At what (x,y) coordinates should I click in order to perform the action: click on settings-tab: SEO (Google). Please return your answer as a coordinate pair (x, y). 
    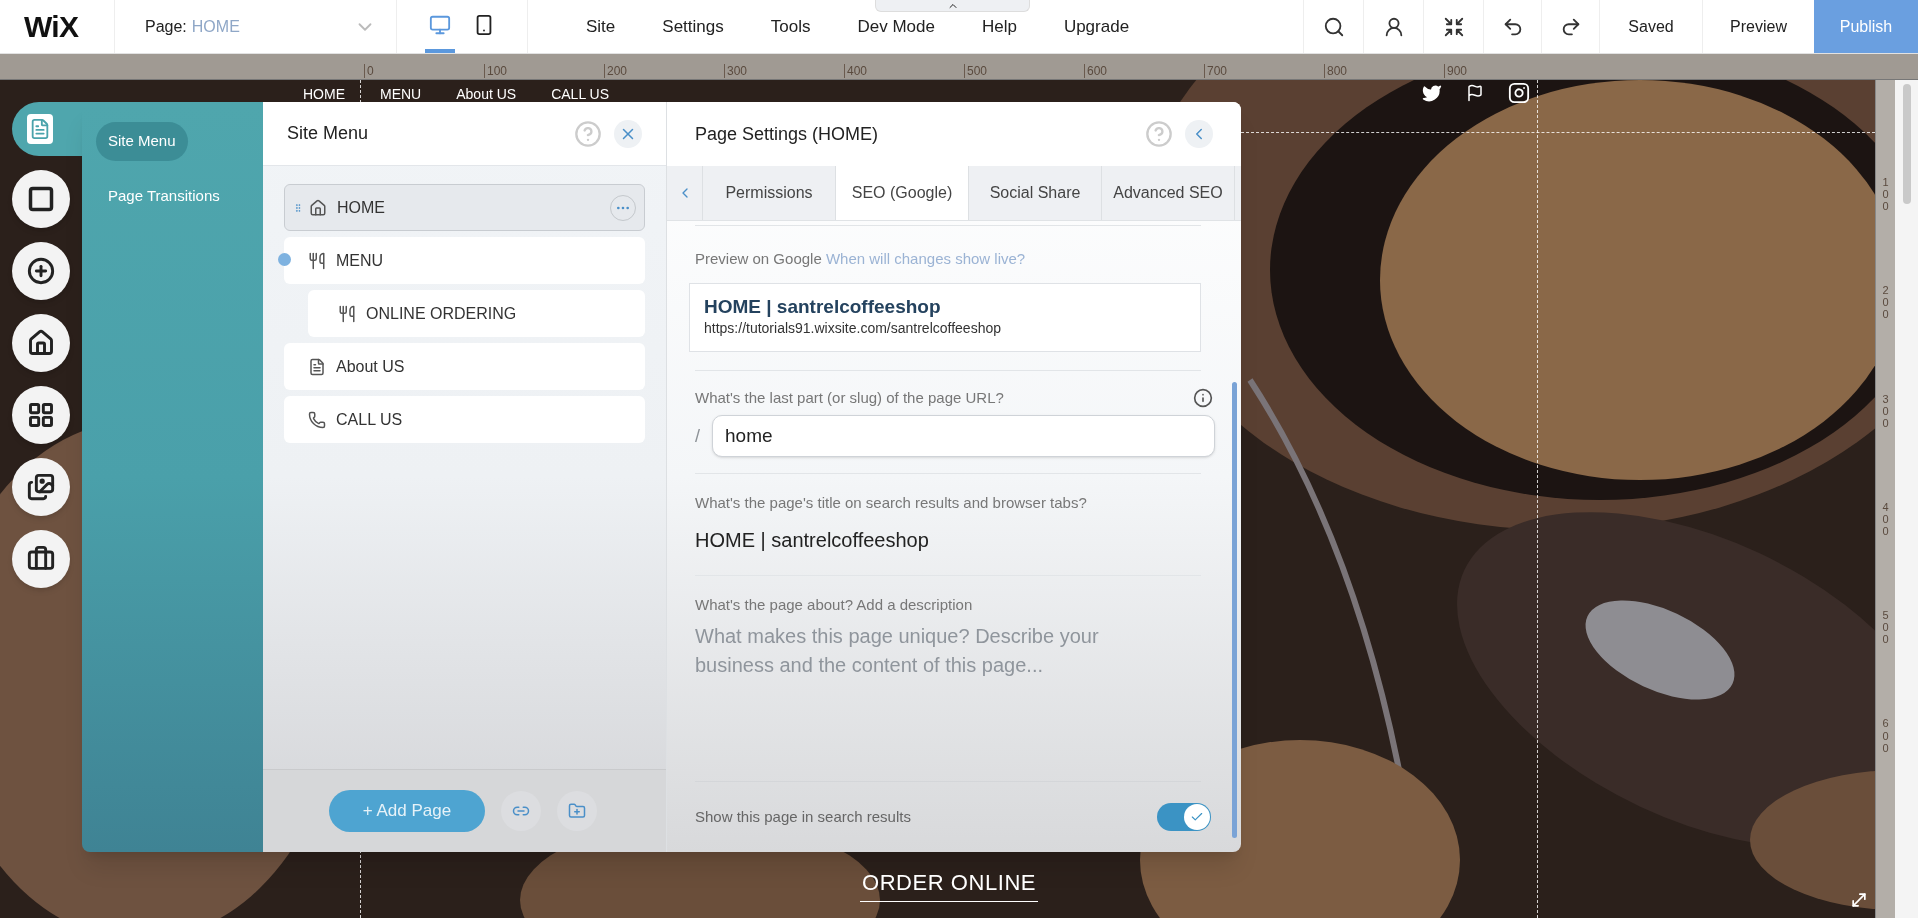
    Looking at the image, I should click on (902, 193).